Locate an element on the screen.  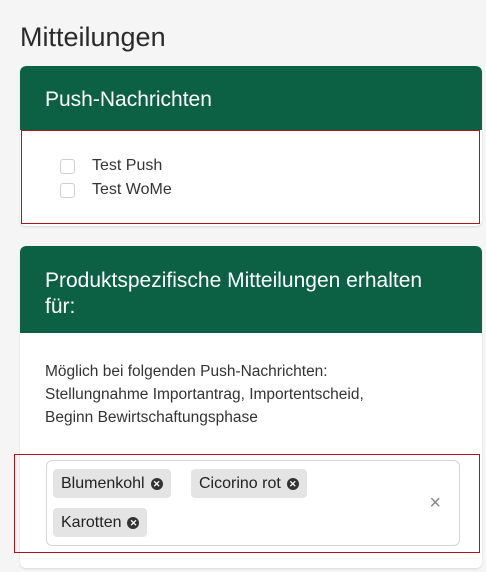
push-option-test-push: Test Push is located at coordinates (116, 166).